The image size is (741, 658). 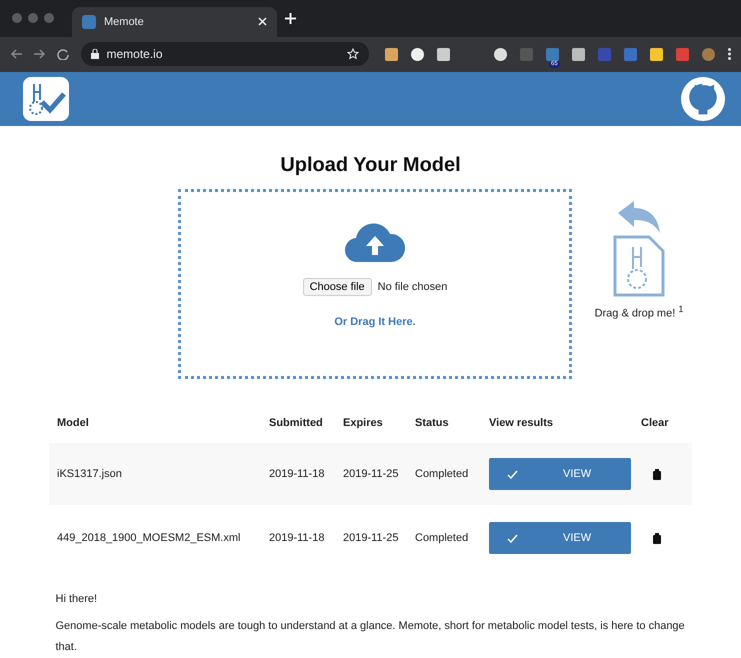 What do you see at coordinates (77, 600) in the screenshot?
I see `intro-paragraph: Hi there!` at bounding box center [77, 600].